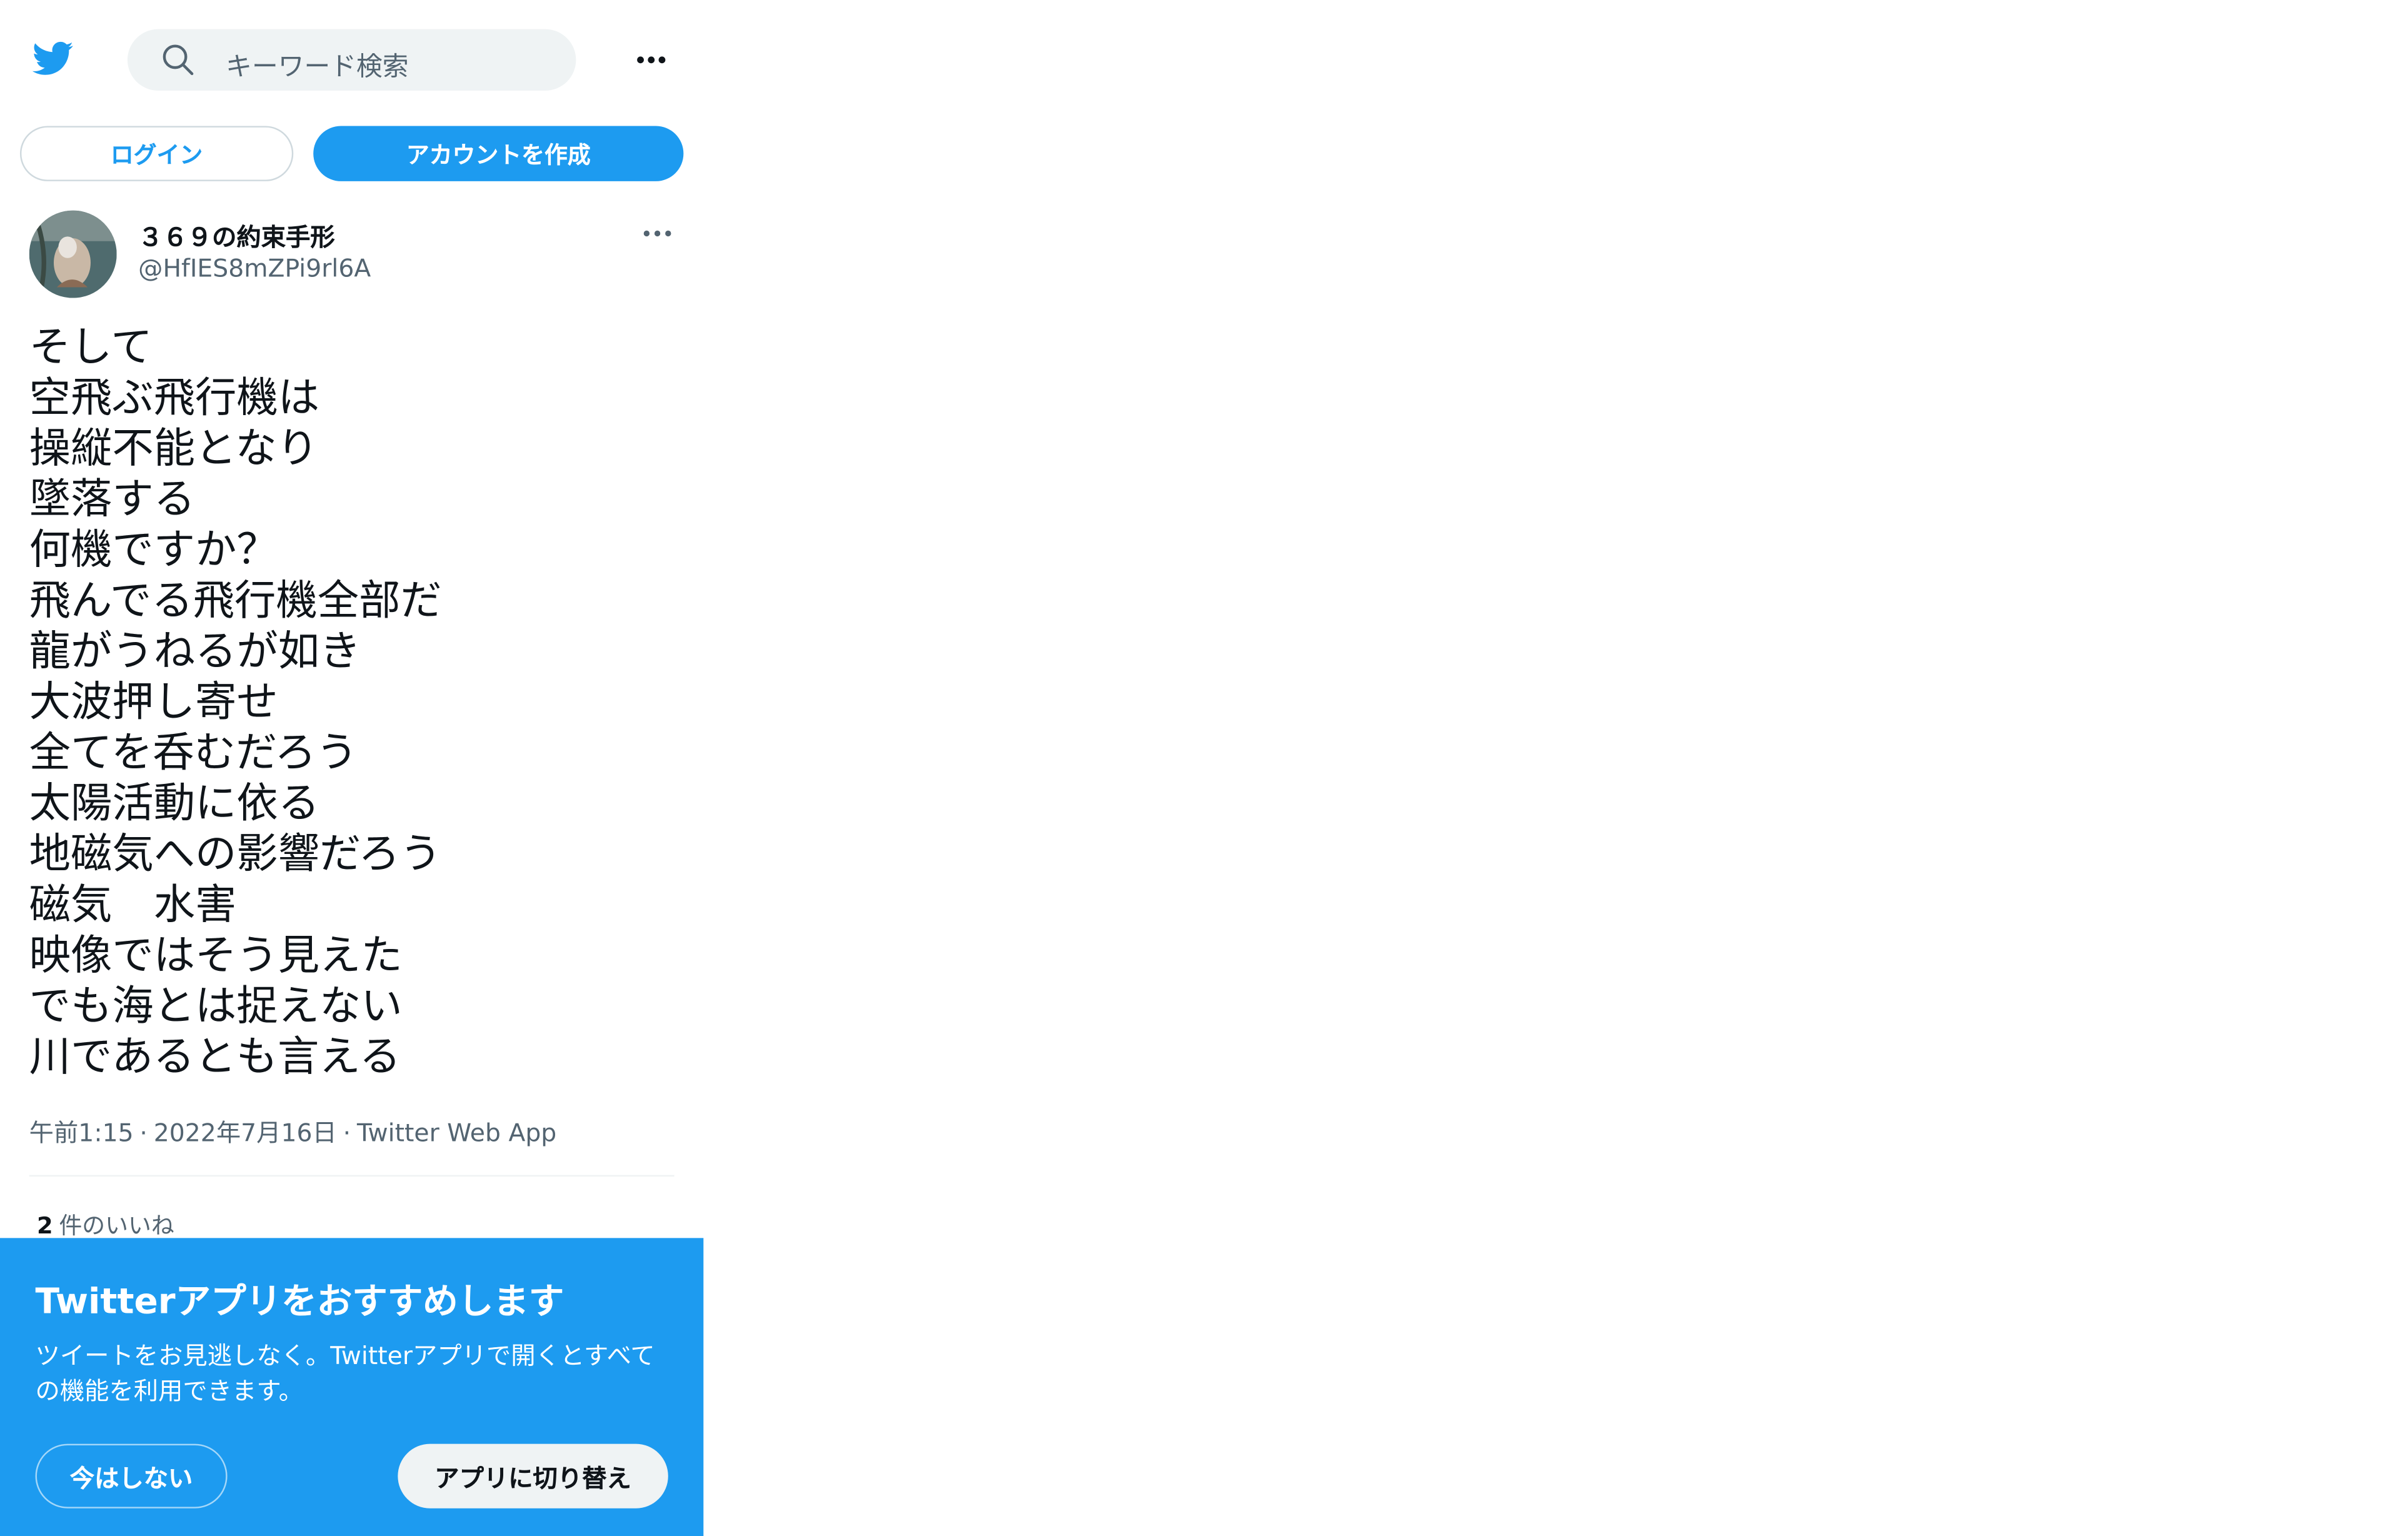 The image size is (2408, 1536). What do you see at coordinates (215, 1057) in the screenshot?
I see `tweet-line: 川であるとも言える` at bounding box center [215, 1057].